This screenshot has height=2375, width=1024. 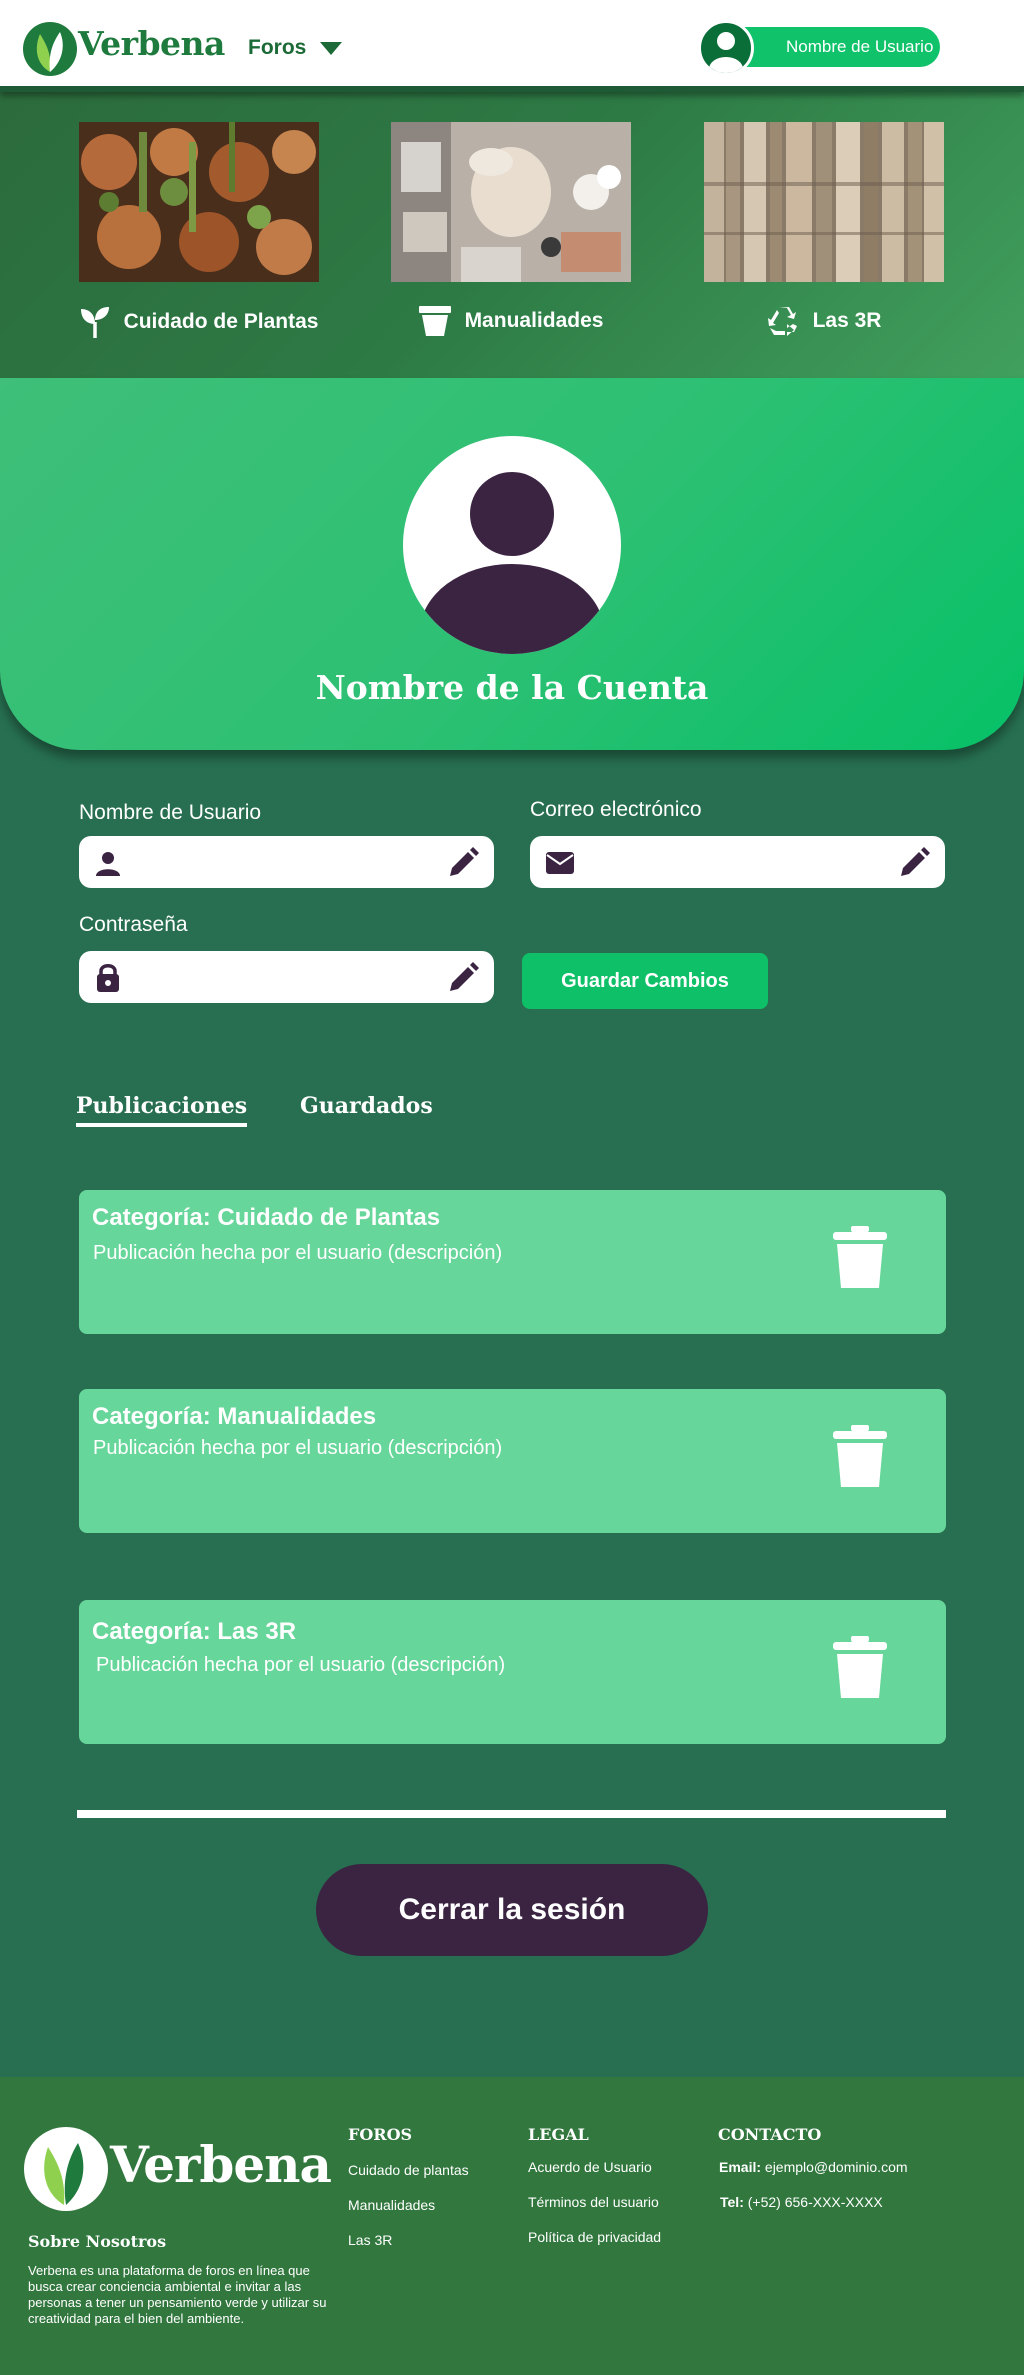 I want to click on category-label: Las 3R, so click(x=847, y=320).